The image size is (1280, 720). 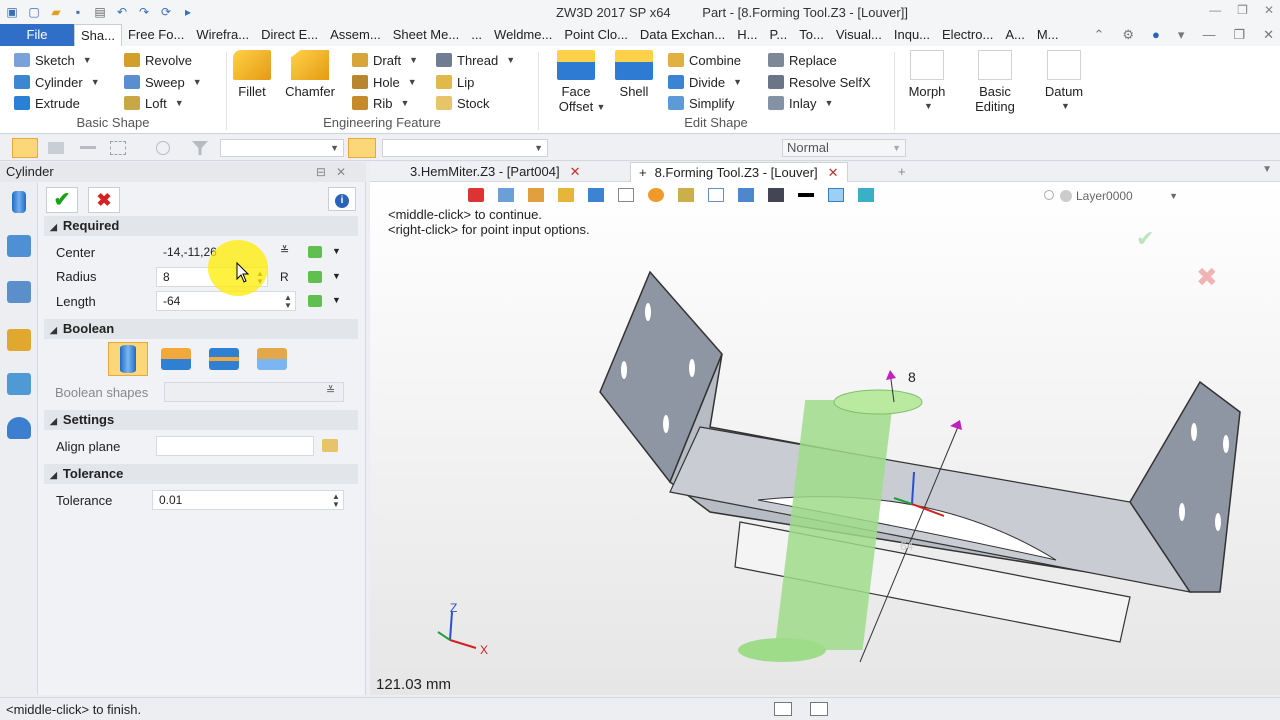 What do you see at coordinates (912, 377) in the screenshot?
I see `radius-dim-label: 8` at bounding box center [912, 377].